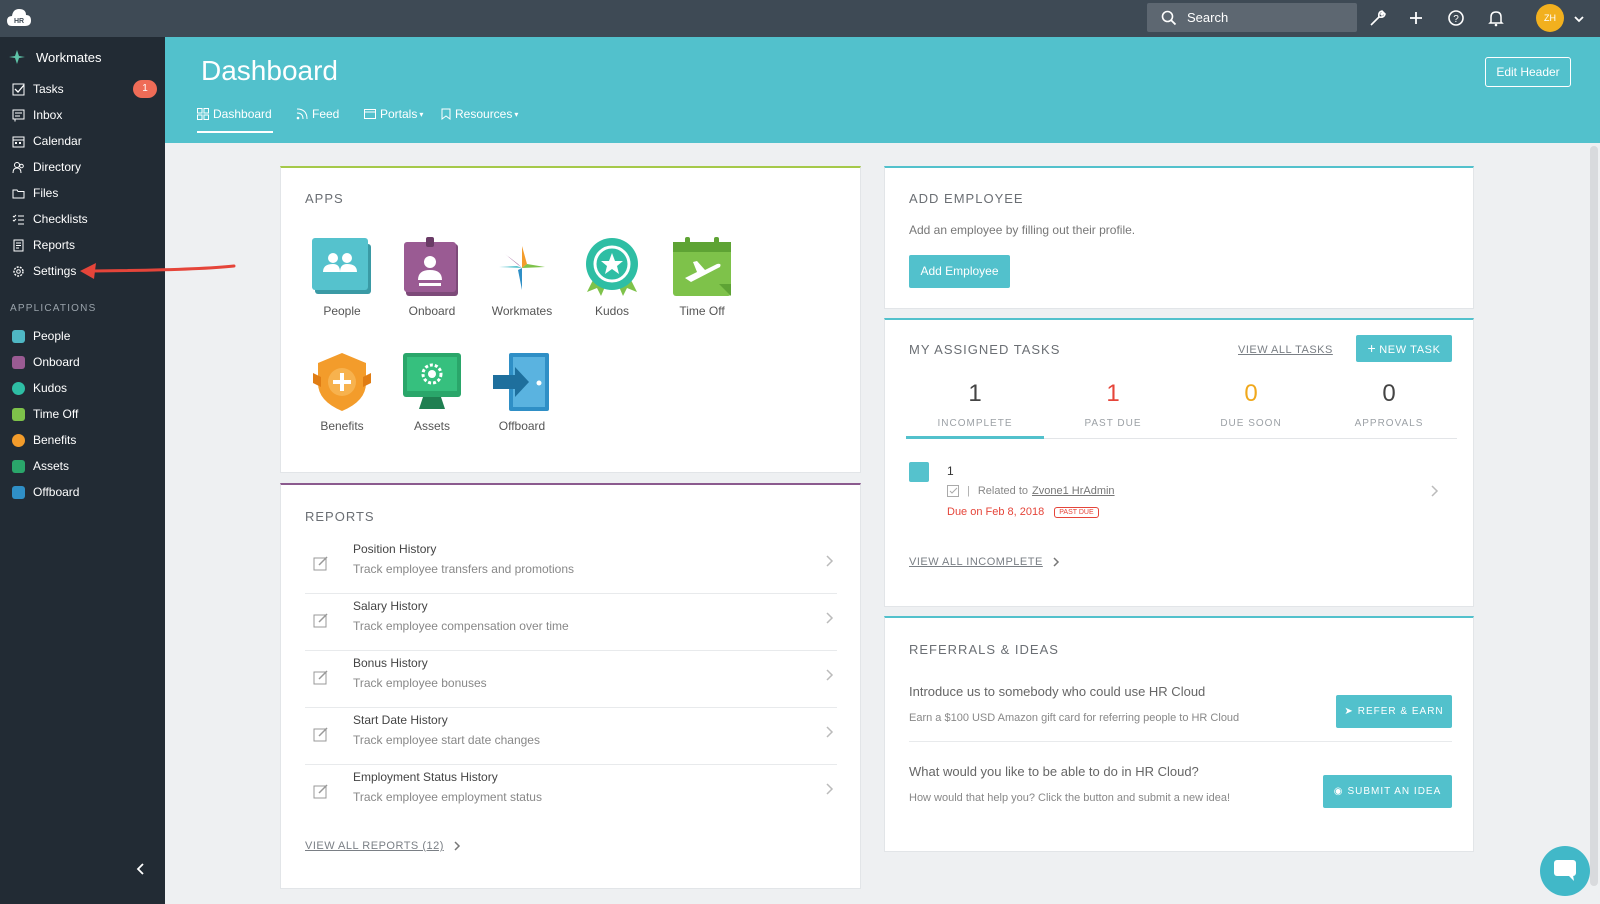 This screenshot has width=1600, height=904. I want to click on hr-cloud-logo: HR, so click(19, 18).